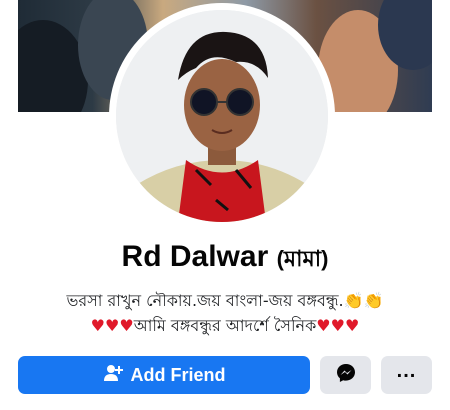 The width and height of the screenshot is (450, 410). What do you see at coordinates (53, 66) in the screenshot?
I see `cover-figure` at bounding box center [53, 66].